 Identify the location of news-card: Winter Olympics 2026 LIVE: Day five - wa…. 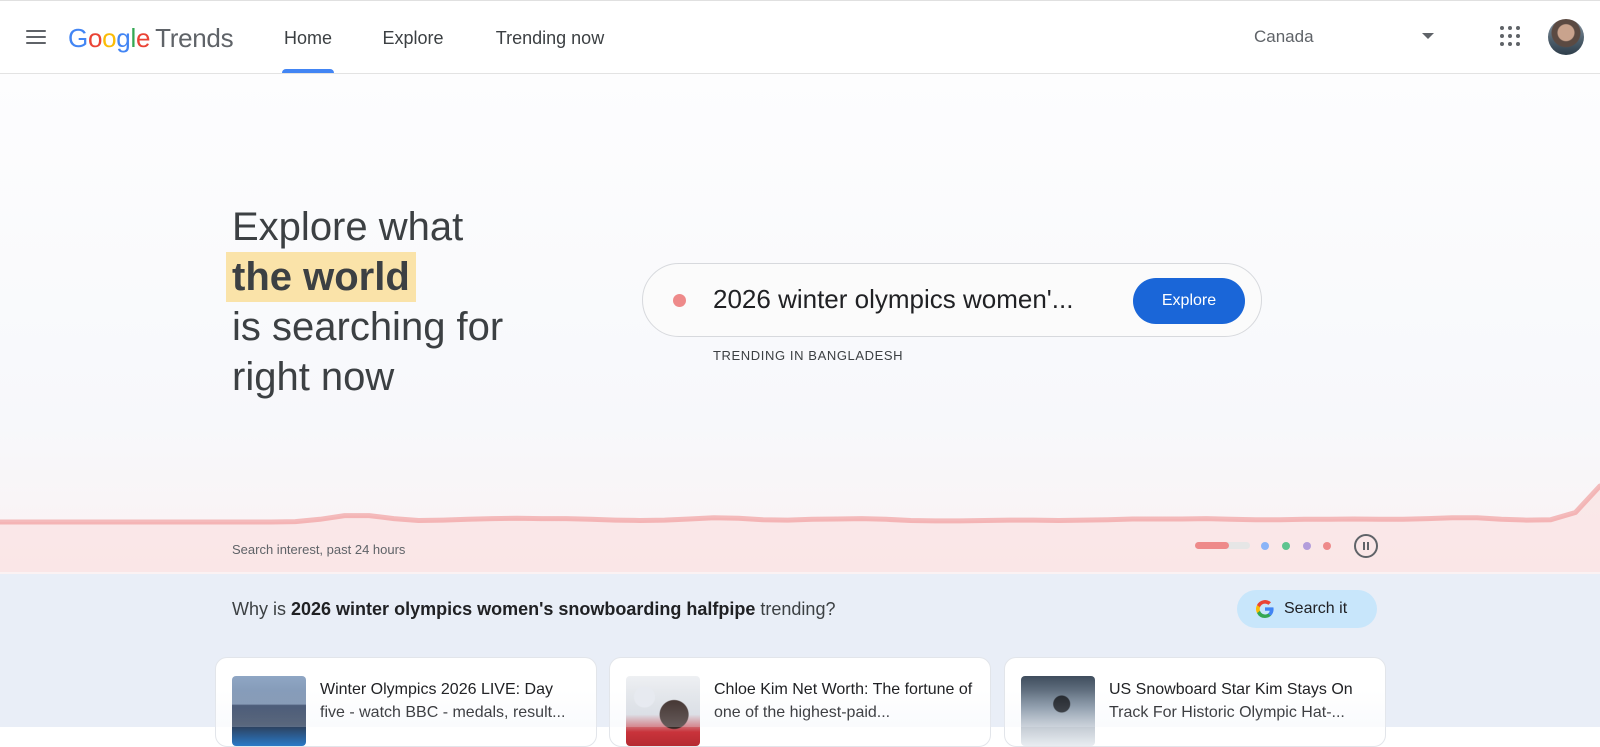
(406, 702).